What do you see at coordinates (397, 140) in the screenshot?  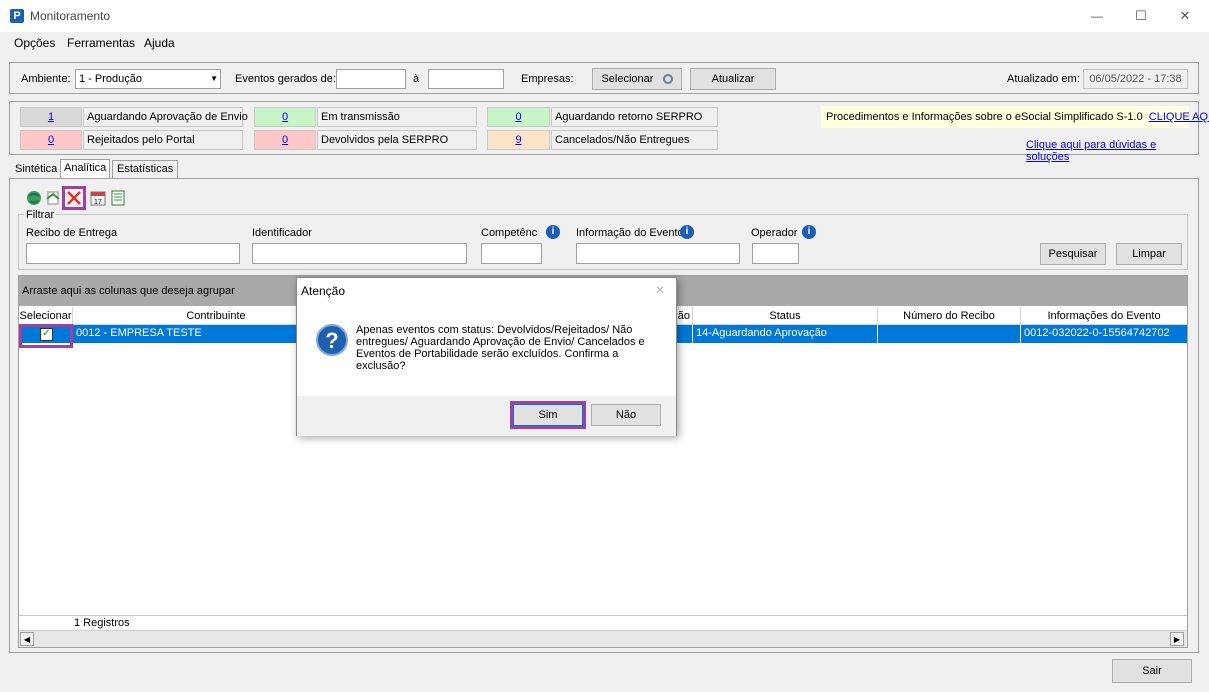 I see `devolvidos-label: Devolvidos pela SERPRO` at bounding box center [397, 140].